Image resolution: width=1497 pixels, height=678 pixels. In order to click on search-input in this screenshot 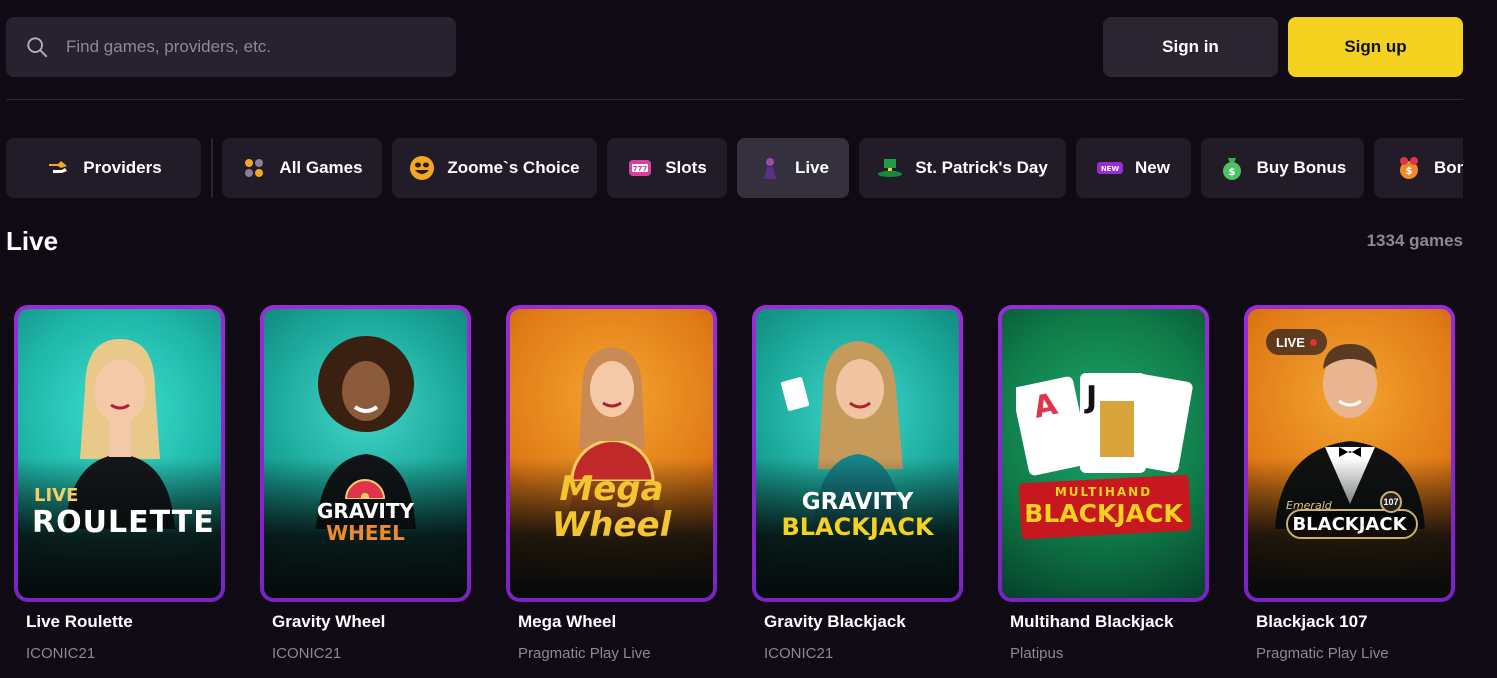, I will do `click(256, 47)`.